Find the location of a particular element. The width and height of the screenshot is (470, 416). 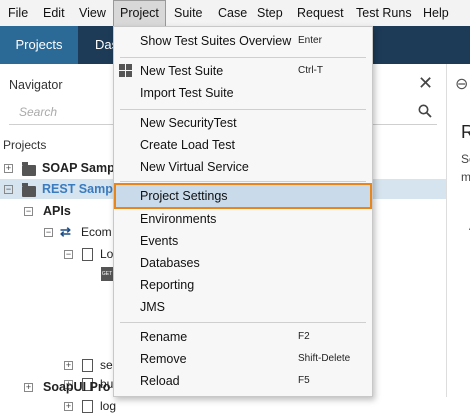

navigator-title: Navigator is located at coordinates (36, 85).